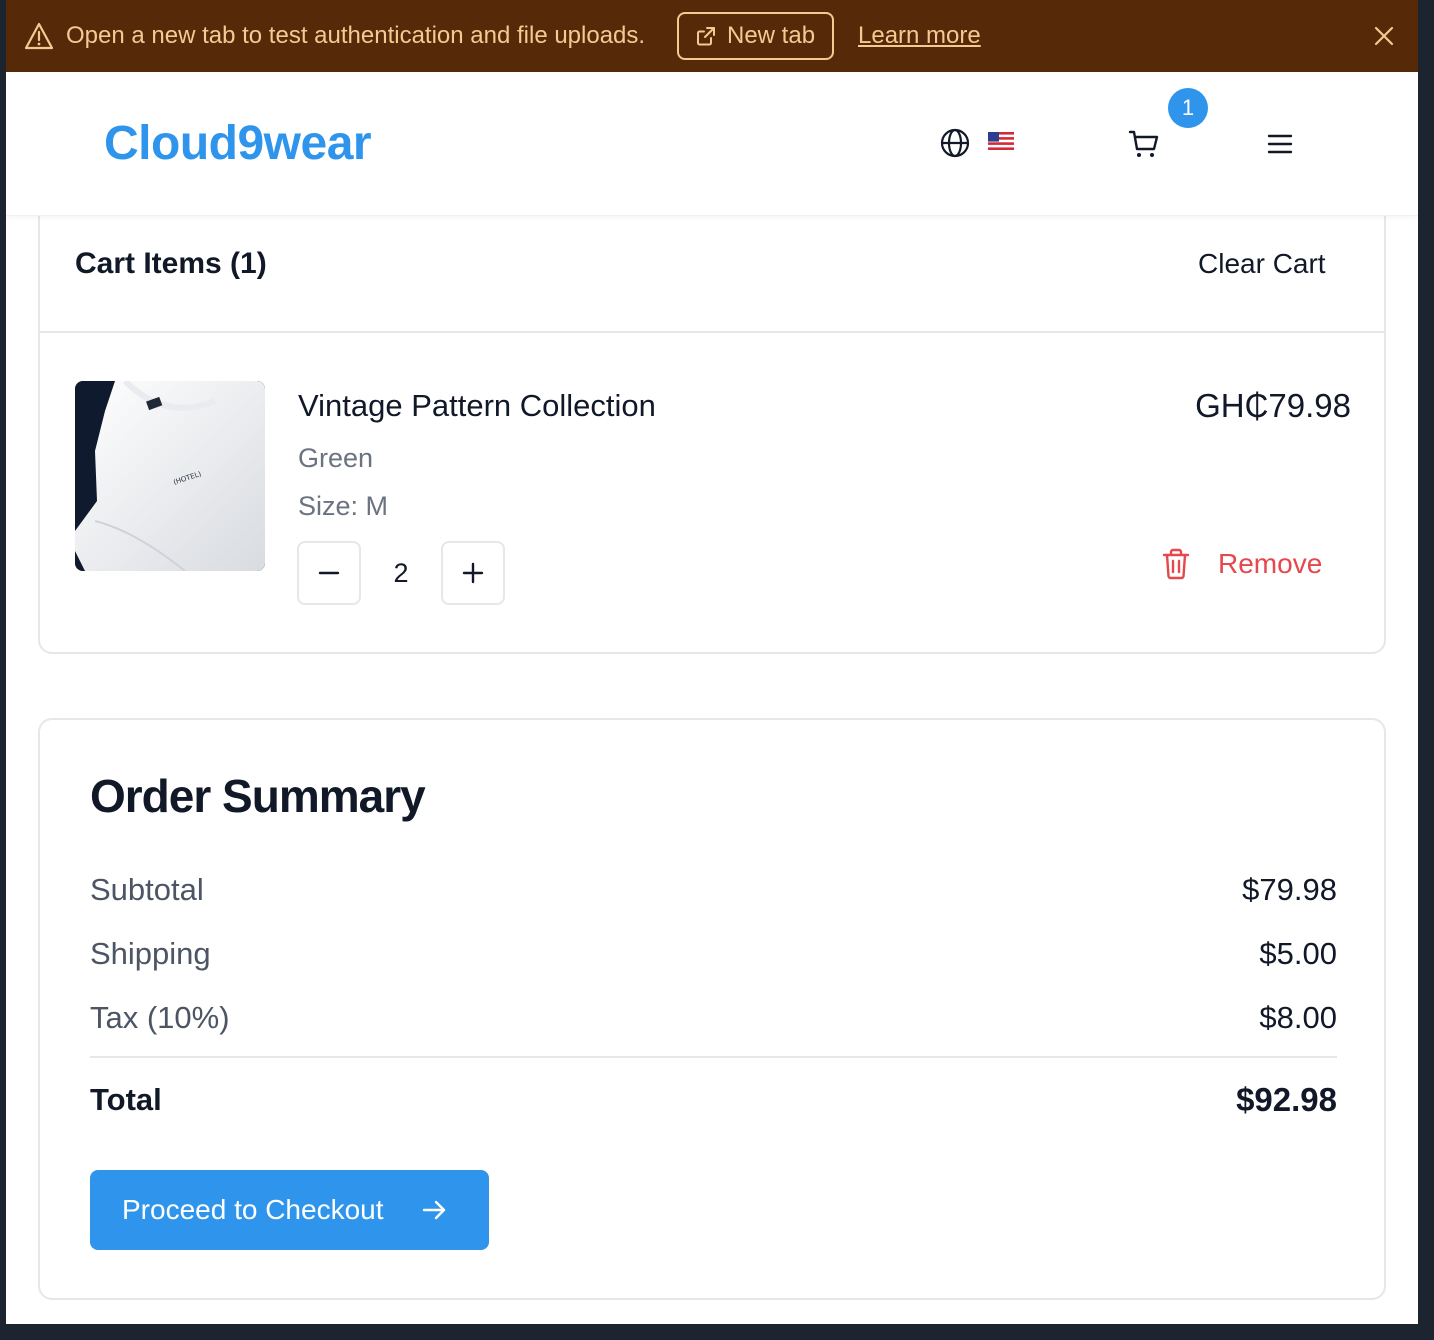 This screenshot has height=1340, width=1434. What do you see at coordinates (713, 1057) in the screenshot?
I see `summary-divider` at bounding box center [713, 1057].